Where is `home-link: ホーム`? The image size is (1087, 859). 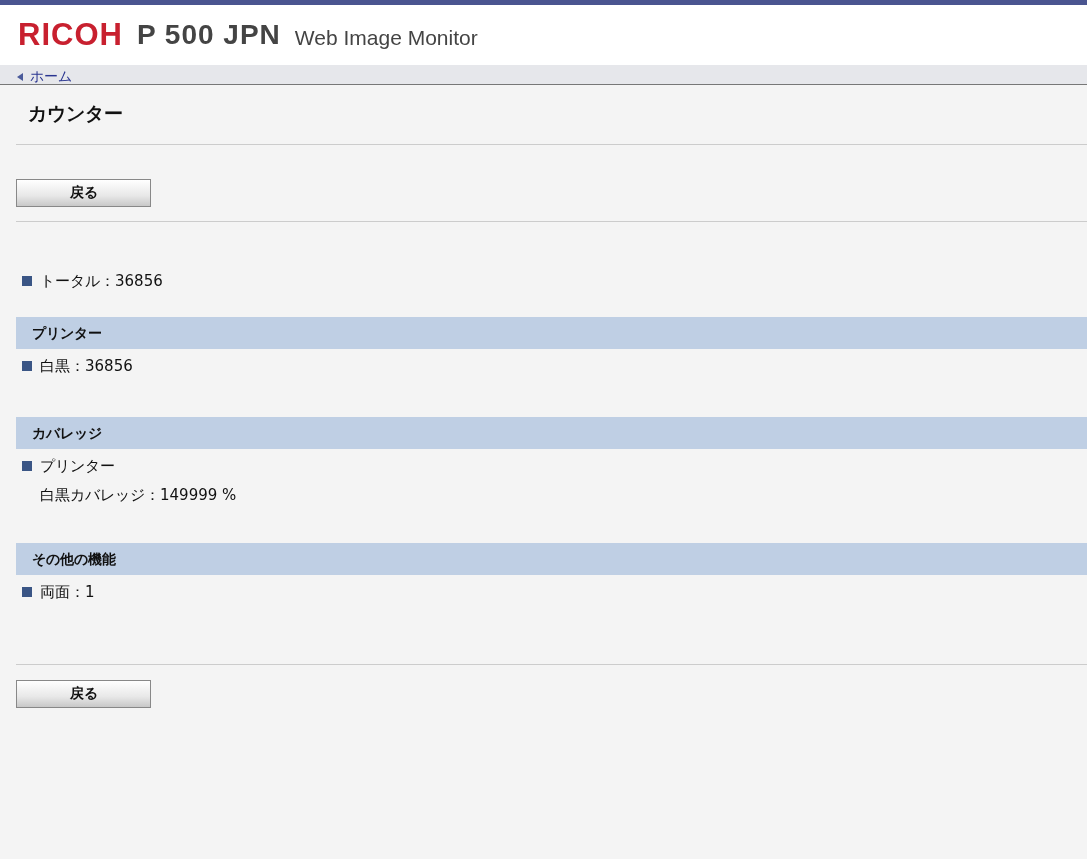 home-link: ホーム is located at coordinates (51, 76).